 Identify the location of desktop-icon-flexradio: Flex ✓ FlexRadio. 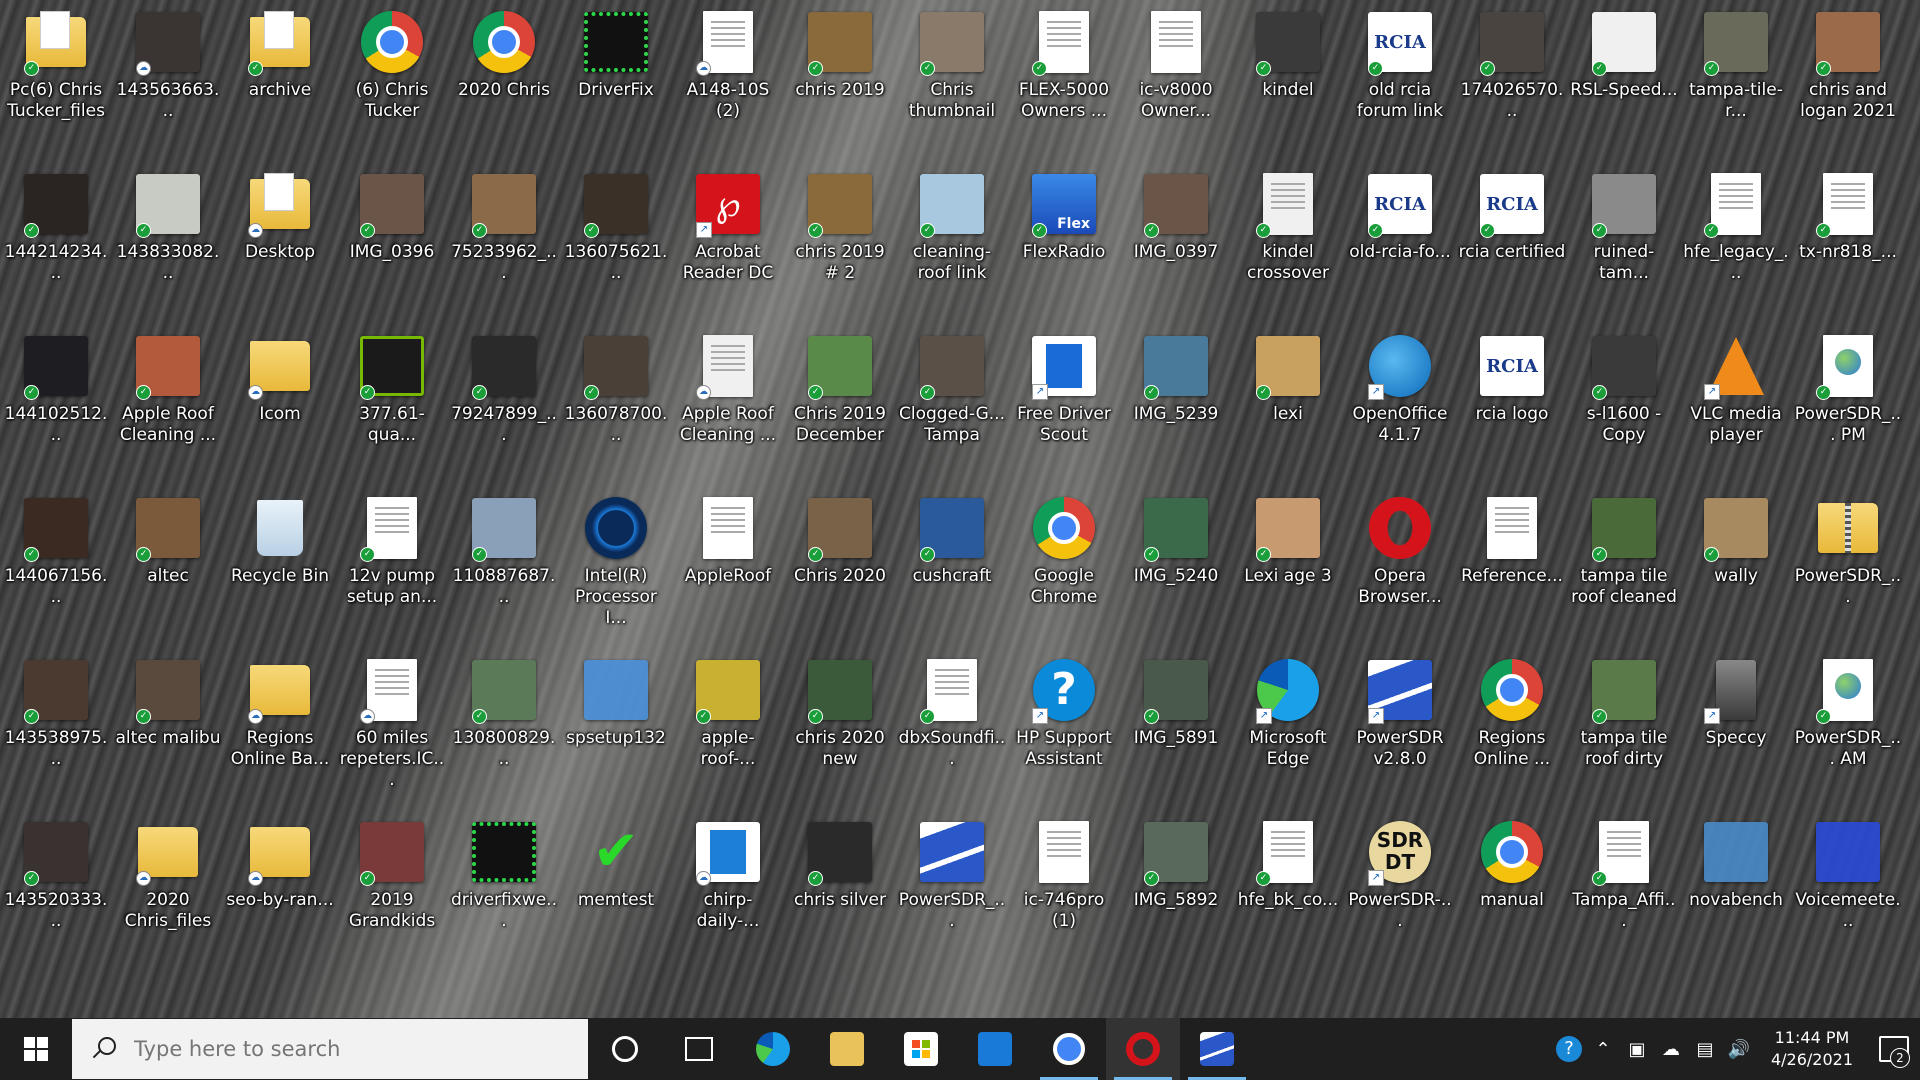
(1064, 243).